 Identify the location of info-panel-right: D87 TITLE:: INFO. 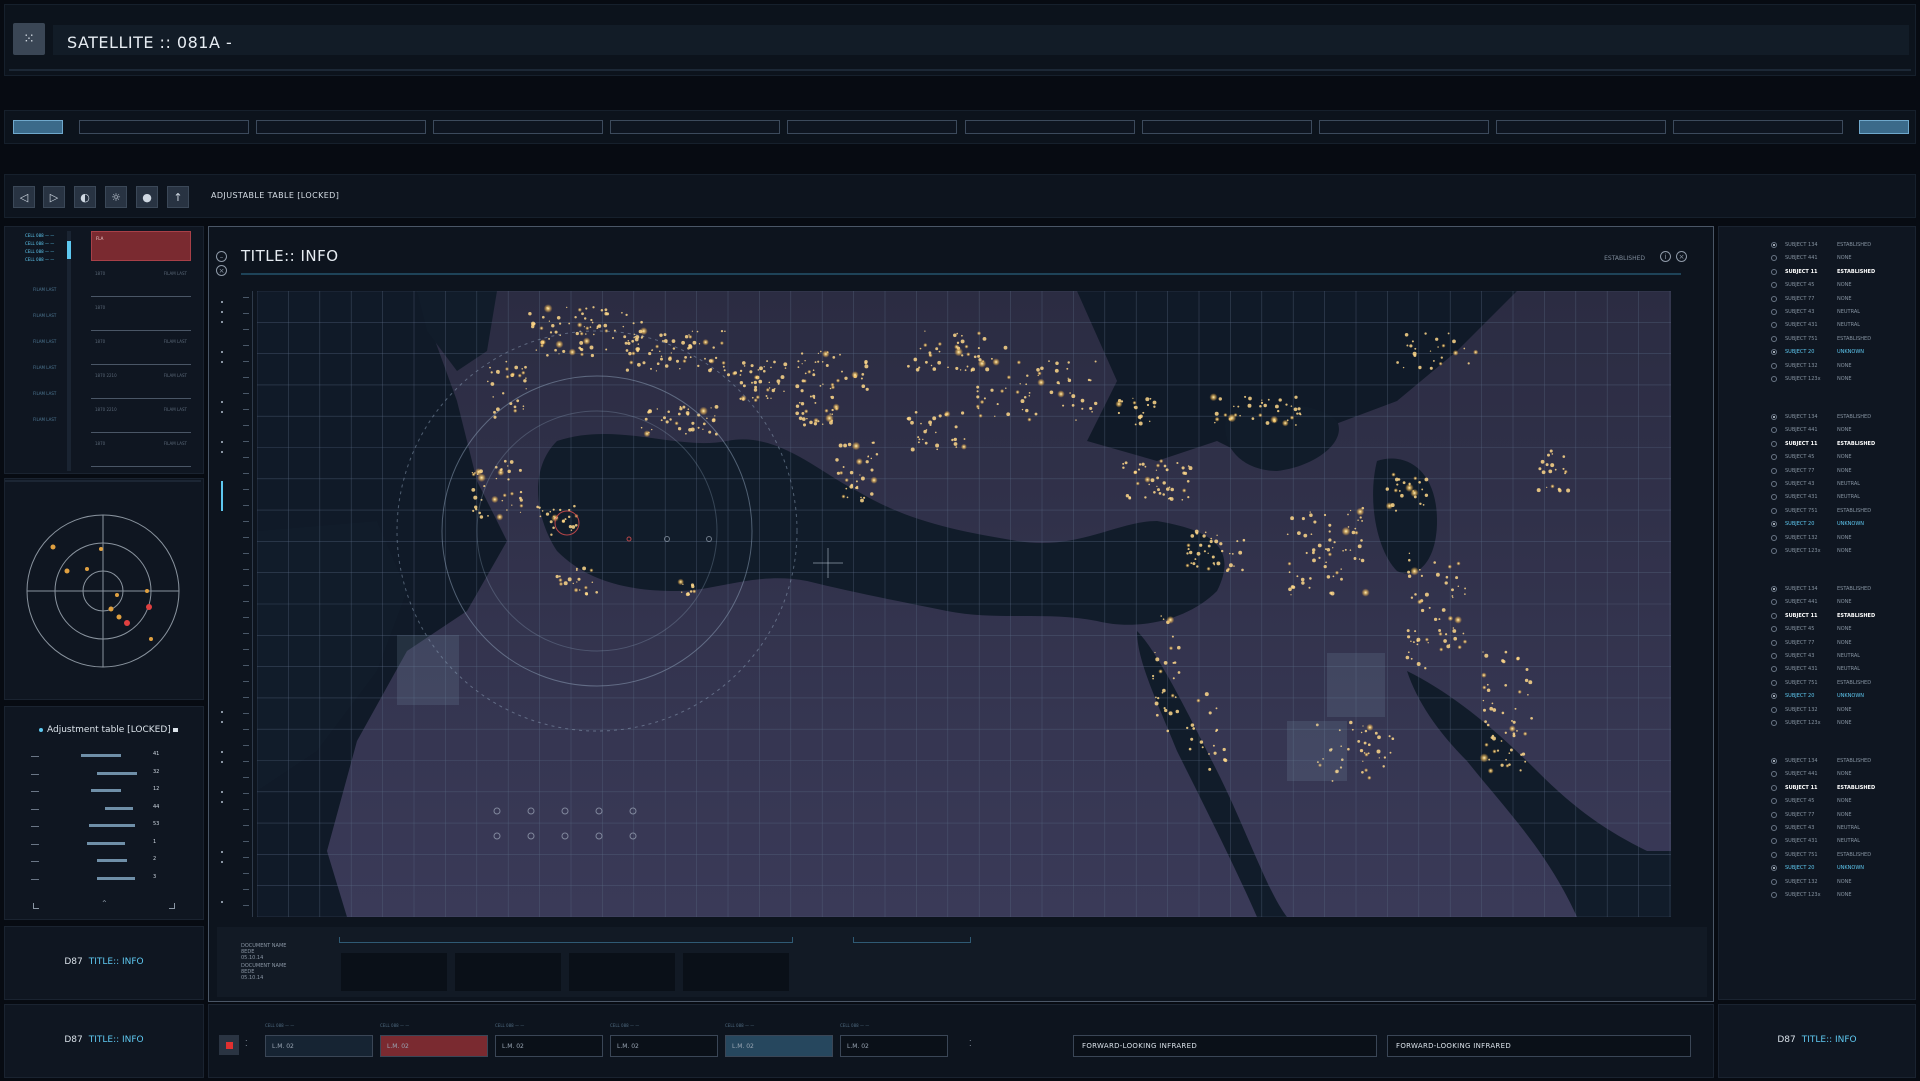
(1817, 1041).